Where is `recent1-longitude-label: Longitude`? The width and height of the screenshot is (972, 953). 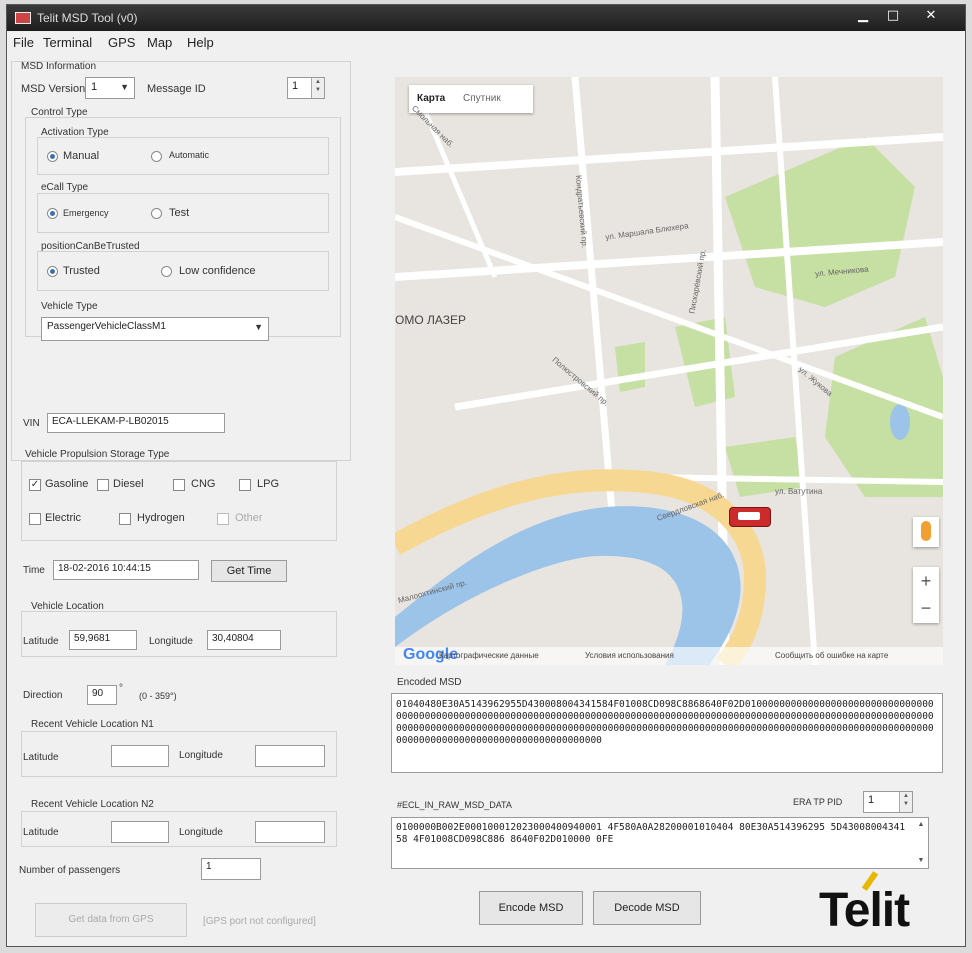 recent1-longitude-label: Longitude is located at coordinates (201, 755).